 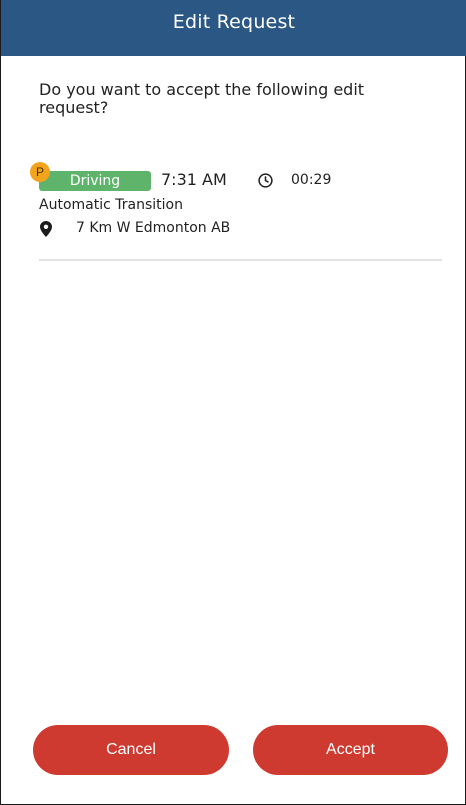 I want to click on accept-button: Accept, so click(x=350, y=750).